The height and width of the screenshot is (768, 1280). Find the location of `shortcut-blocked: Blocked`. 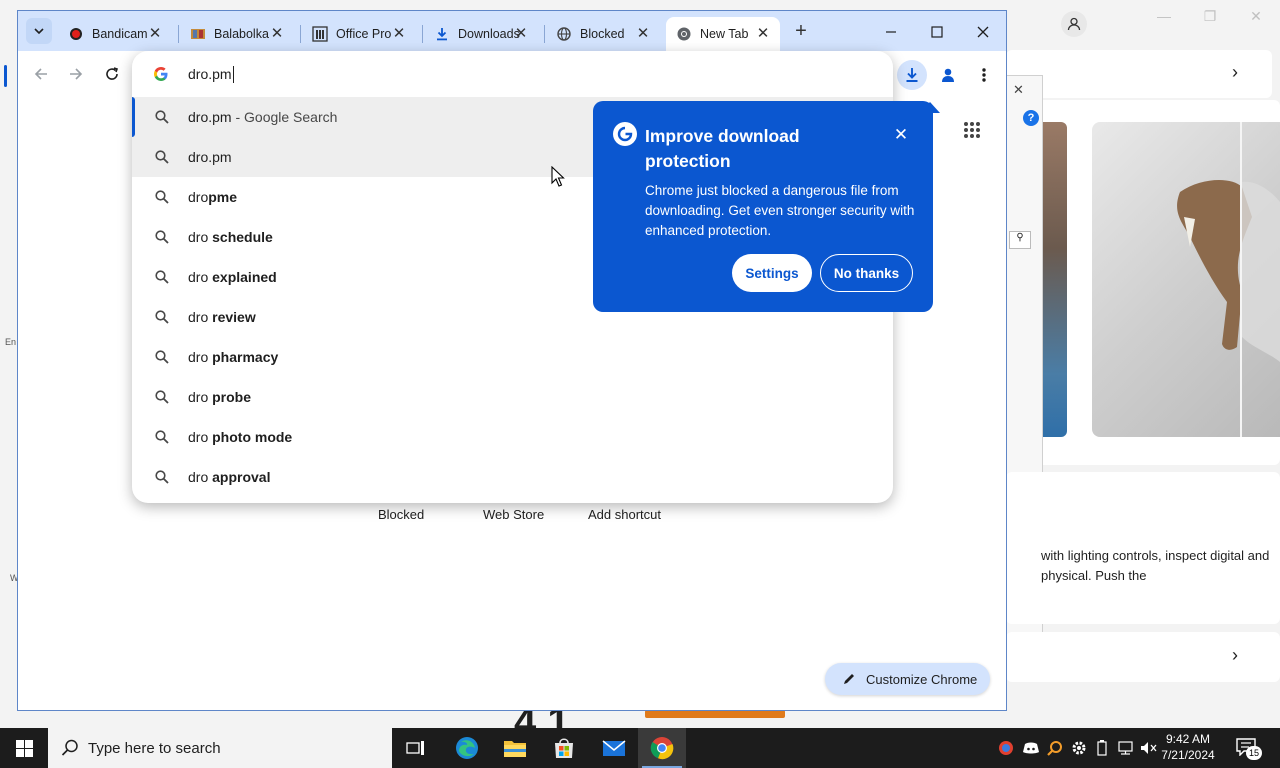

shortcut-blocked: Blocked is located at coordinates (401, 514).